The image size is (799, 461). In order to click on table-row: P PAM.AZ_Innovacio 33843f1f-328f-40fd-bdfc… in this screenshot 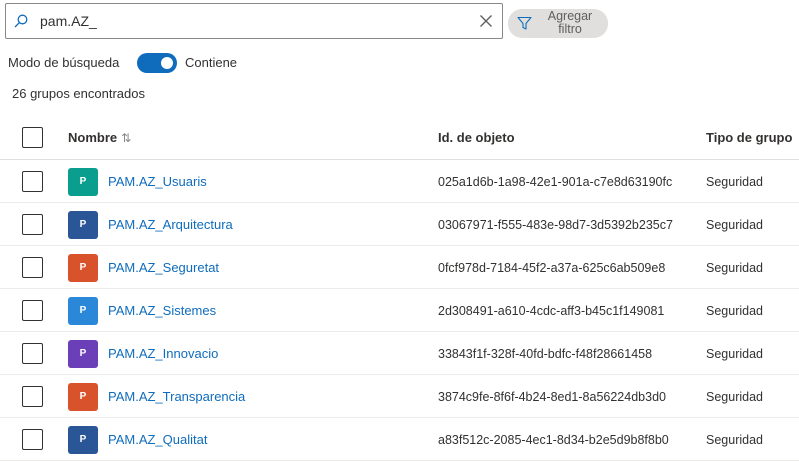, I will do `click(399, 353)`.